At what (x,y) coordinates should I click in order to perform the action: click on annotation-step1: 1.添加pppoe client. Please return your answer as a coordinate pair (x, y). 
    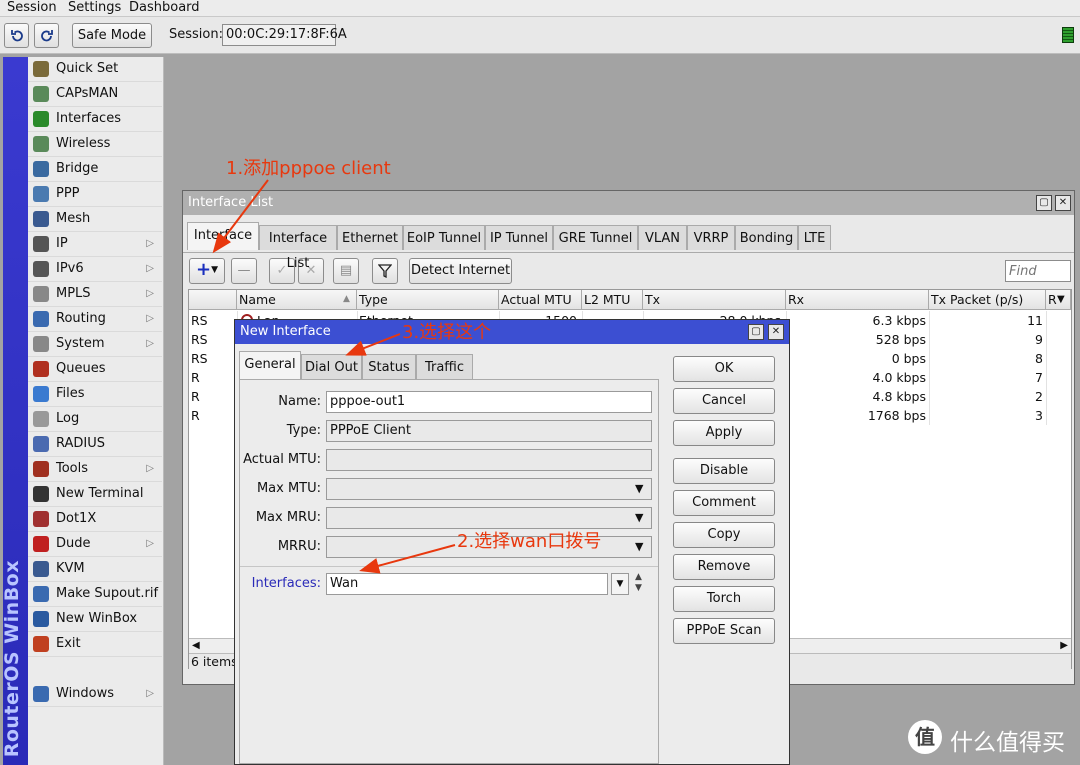
    Looking at the image, I should click on (308, 168).